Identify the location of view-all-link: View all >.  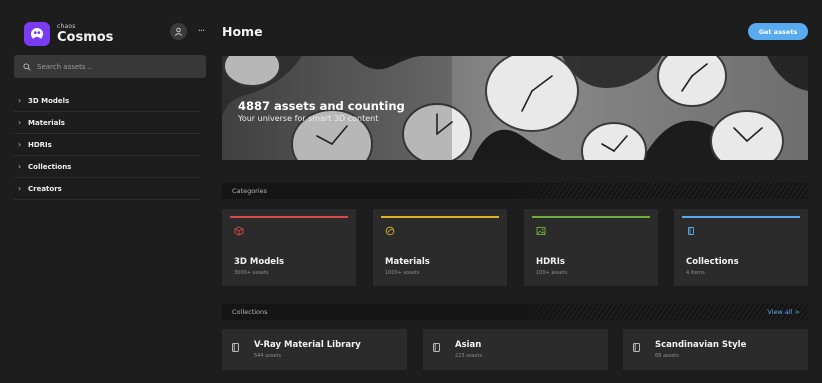
(783, 312).